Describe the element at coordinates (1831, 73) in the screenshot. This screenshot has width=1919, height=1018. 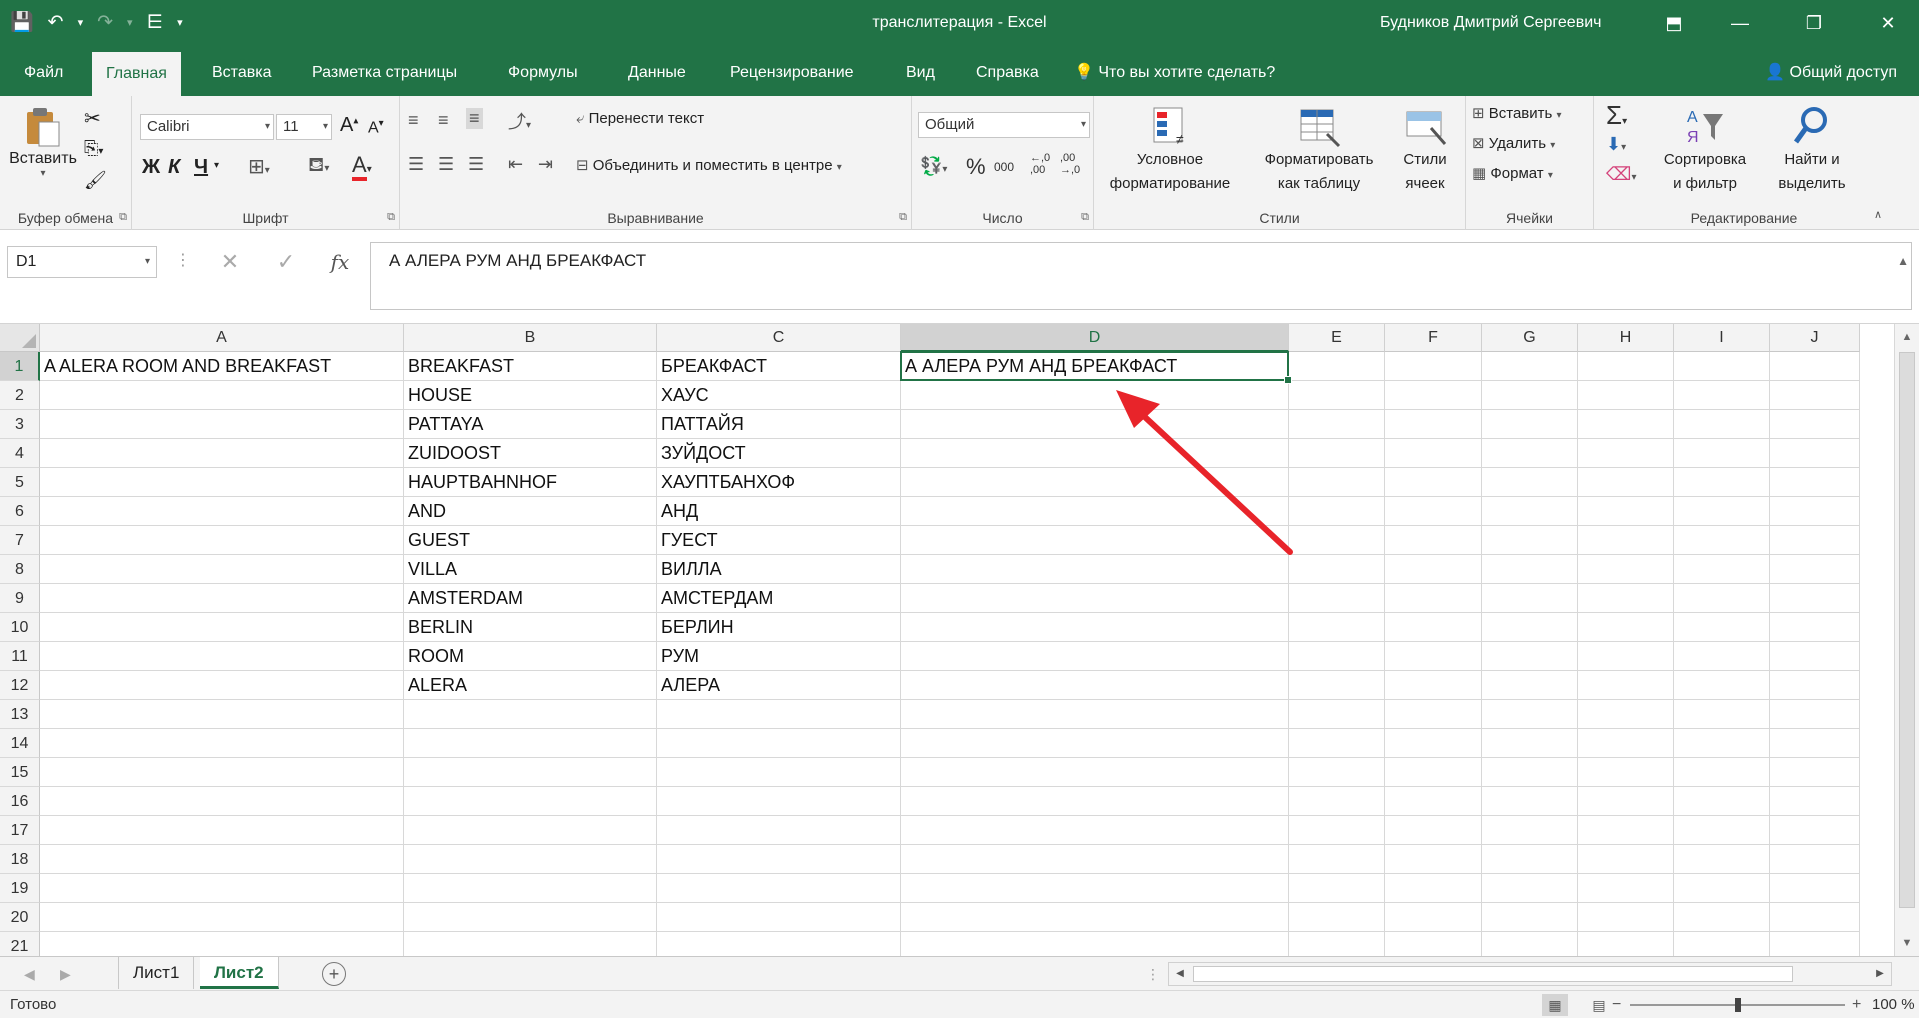
I see `share-button: 👤 Общий доступ` at that location.